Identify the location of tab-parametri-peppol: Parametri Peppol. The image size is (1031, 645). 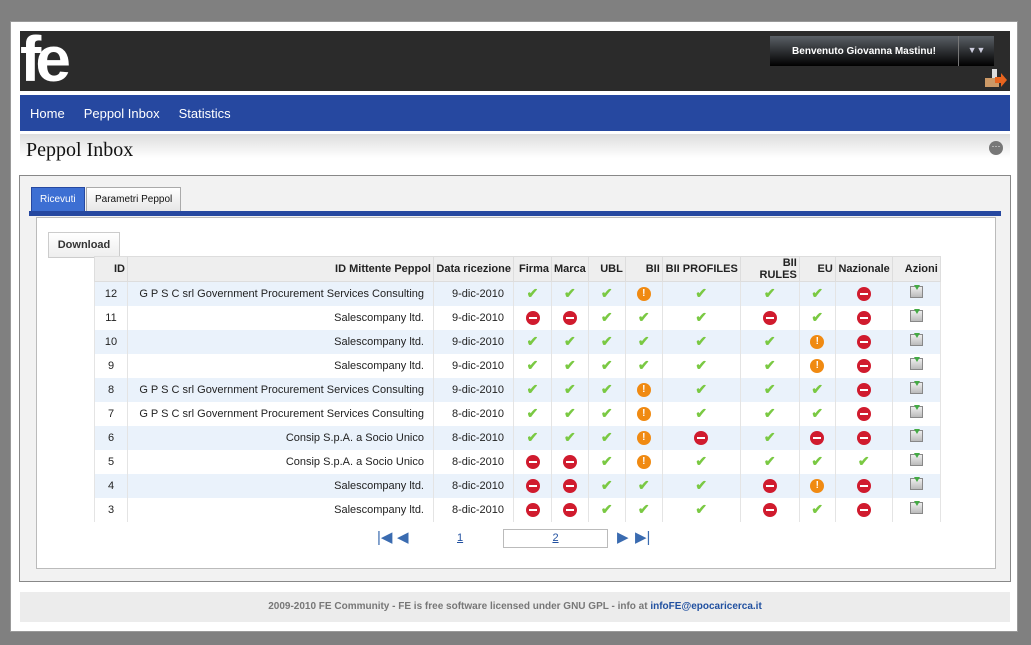
(134, 199).